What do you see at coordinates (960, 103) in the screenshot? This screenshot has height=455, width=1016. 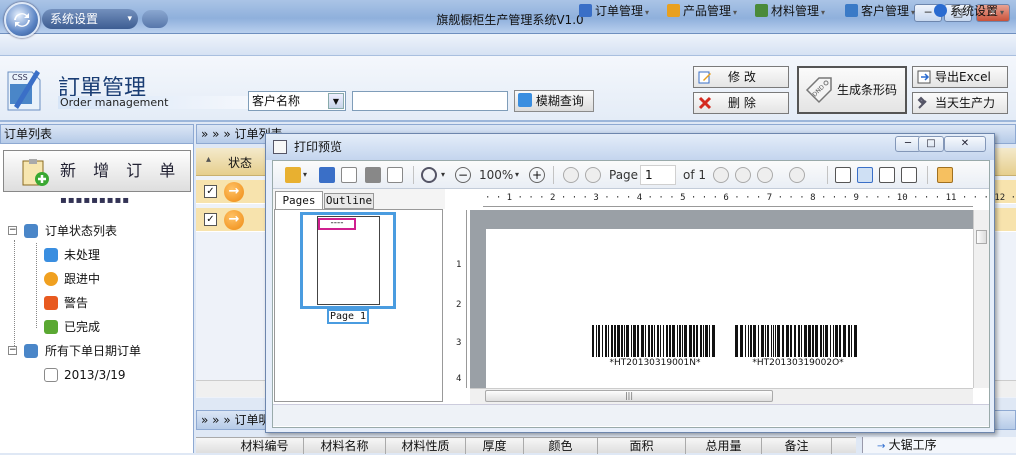 I see `today-capacity-button: 当天生产力` at bounding box center [960, 103].